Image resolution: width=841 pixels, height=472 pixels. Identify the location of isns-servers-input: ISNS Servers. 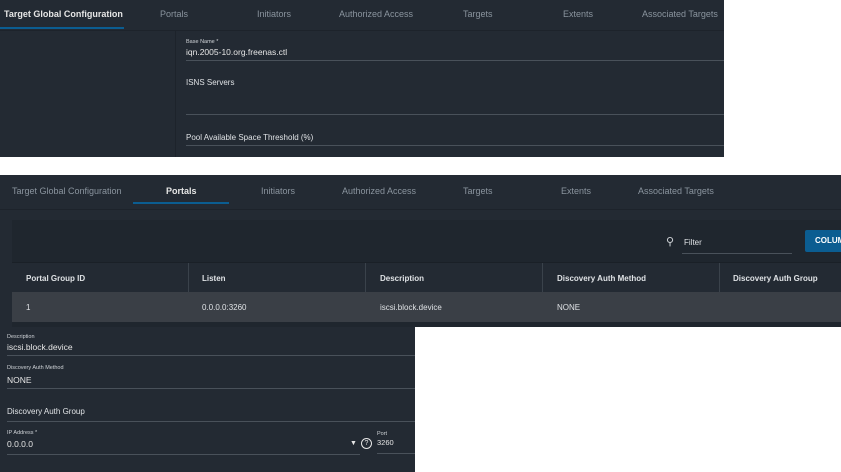
(210, 82).